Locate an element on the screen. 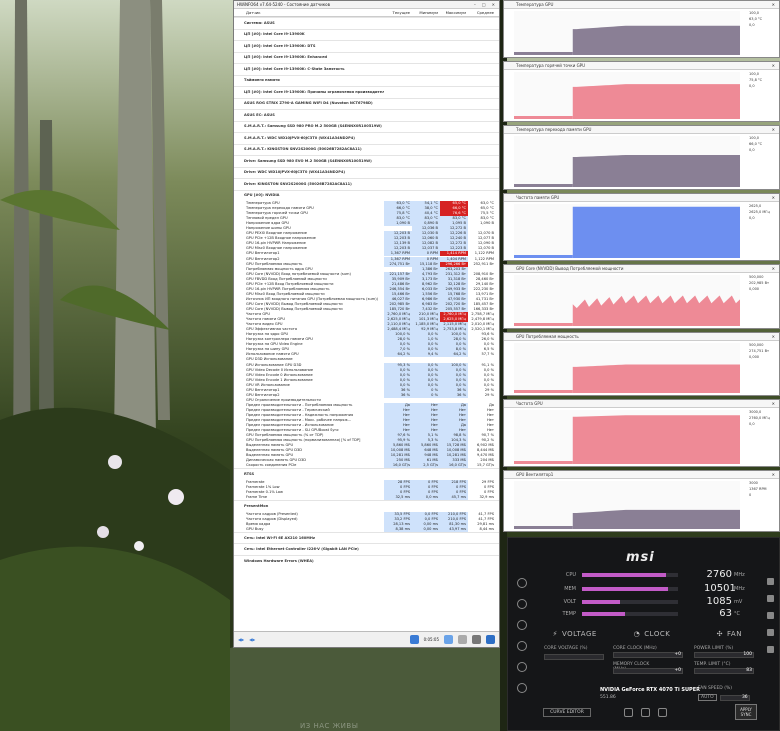 The height and width of the screenshot is (731, 780). sensor-group-row: PresentMon is located at coordinates (366, 506).